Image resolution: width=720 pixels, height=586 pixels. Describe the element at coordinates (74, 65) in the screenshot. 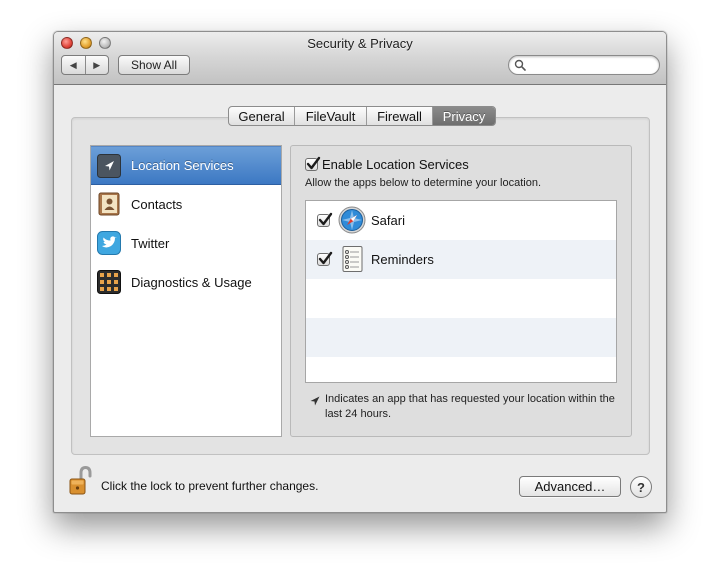

I see `back-button: ◀` at that location.